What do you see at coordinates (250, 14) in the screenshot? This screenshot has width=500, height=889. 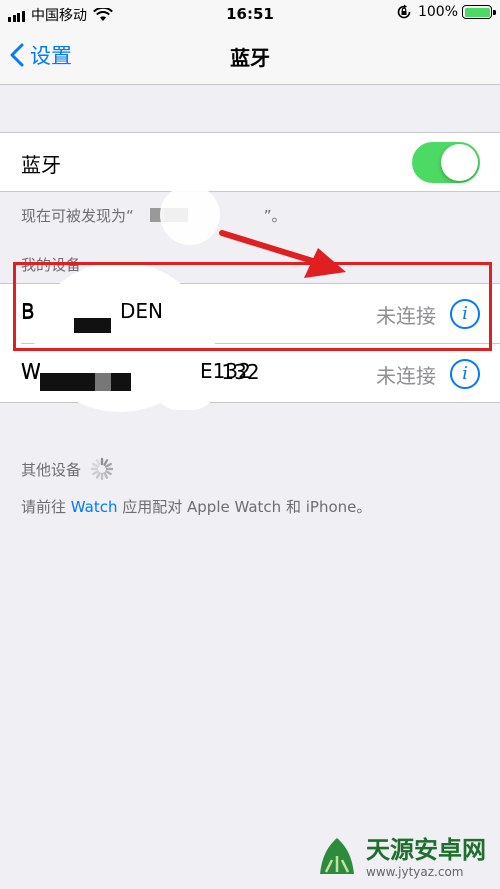 I see `status-bar: 中国移动 16:51 100%` at bounding box center [250, 14].